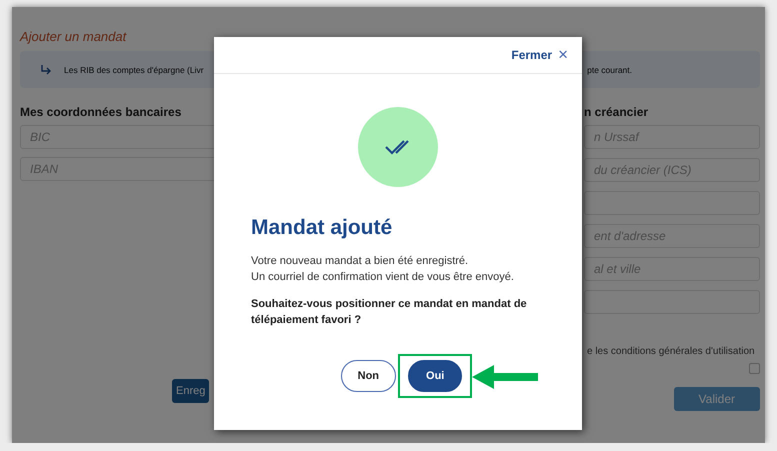 This screenshot has width=777, height=451. I want to click on close-button: Fermer ×, so click(539, 55).